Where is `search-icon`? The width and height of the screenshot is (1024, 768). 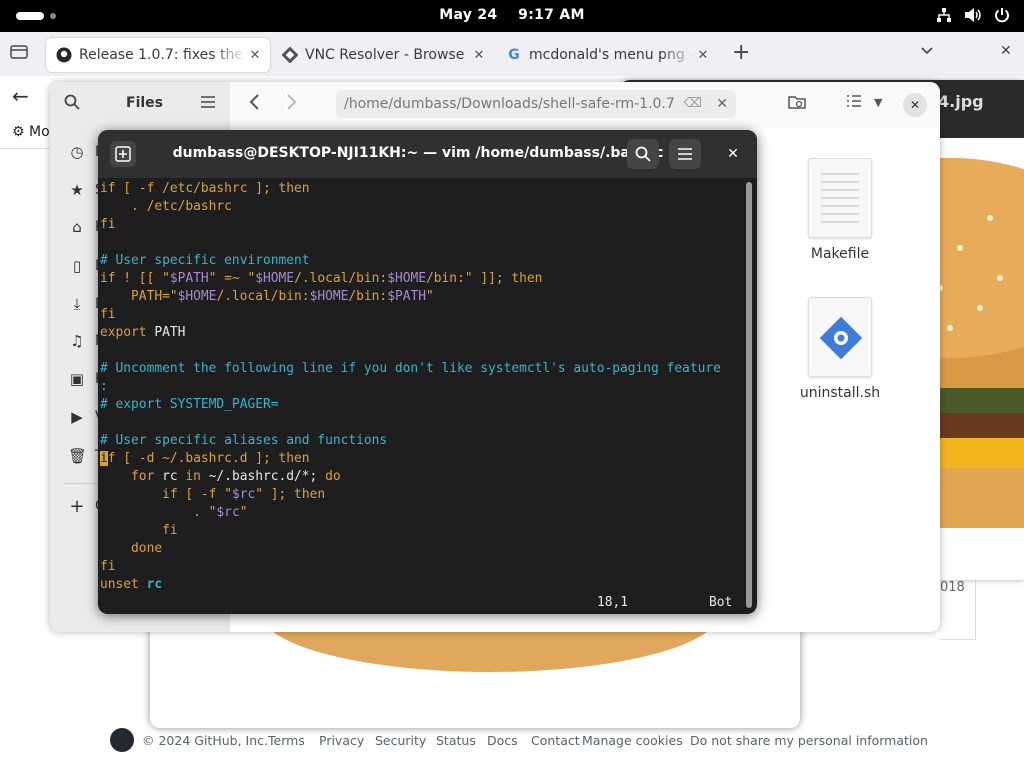 search-icon is located at coordinates (72, 104).